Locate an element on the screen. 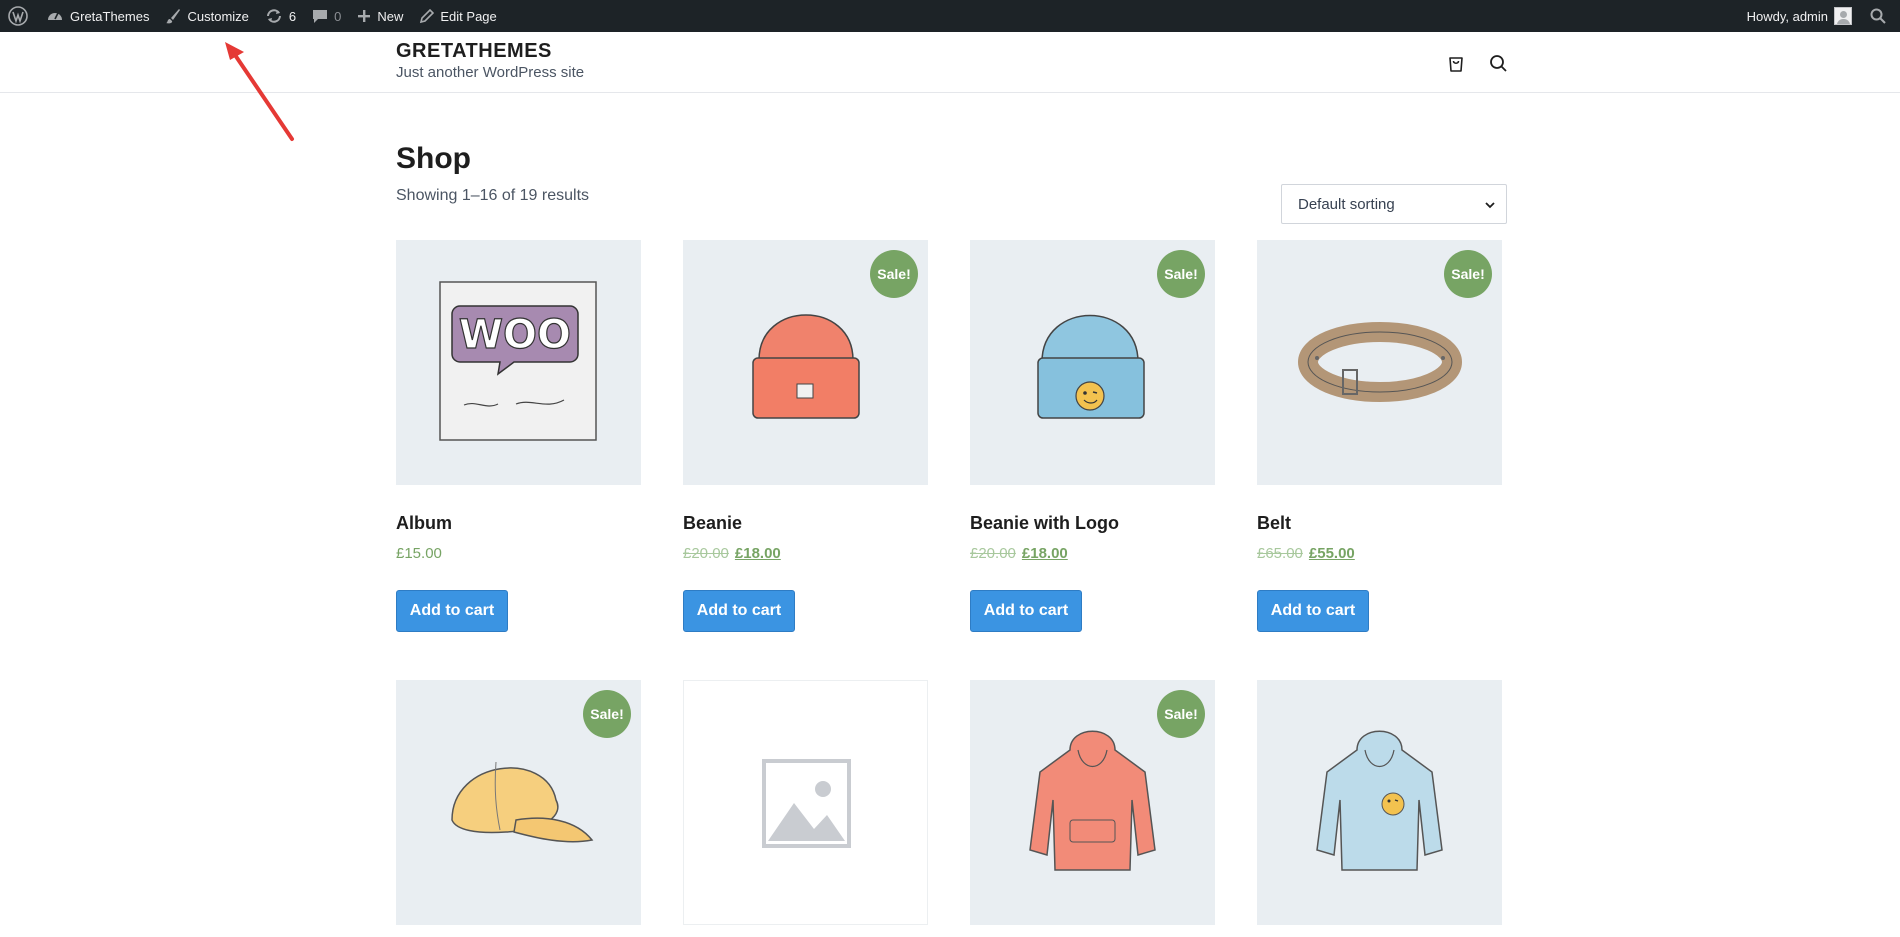 This screenshot has height=937, width=1900. sorting-select: Default sorting is located at coordinates (1394, 204).